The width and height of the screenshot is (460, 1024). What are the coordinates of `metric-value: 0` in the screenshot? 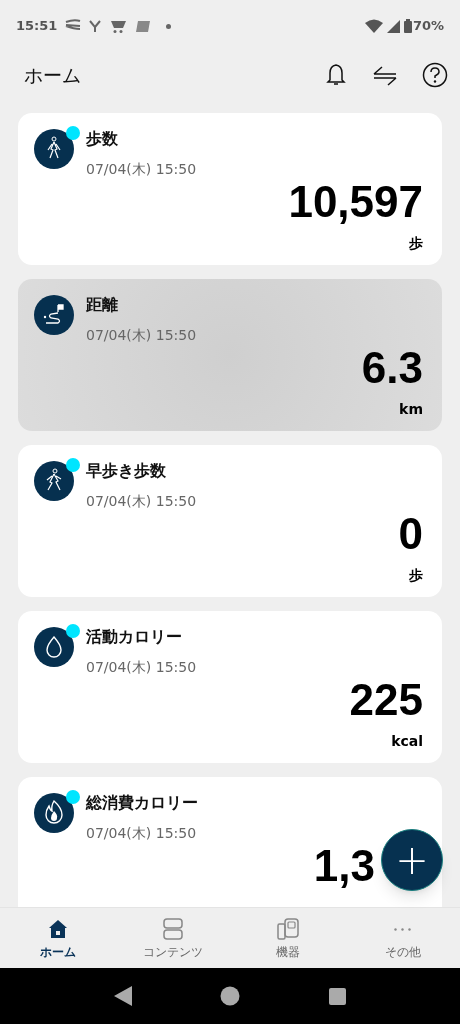 It's located at (410, 534).